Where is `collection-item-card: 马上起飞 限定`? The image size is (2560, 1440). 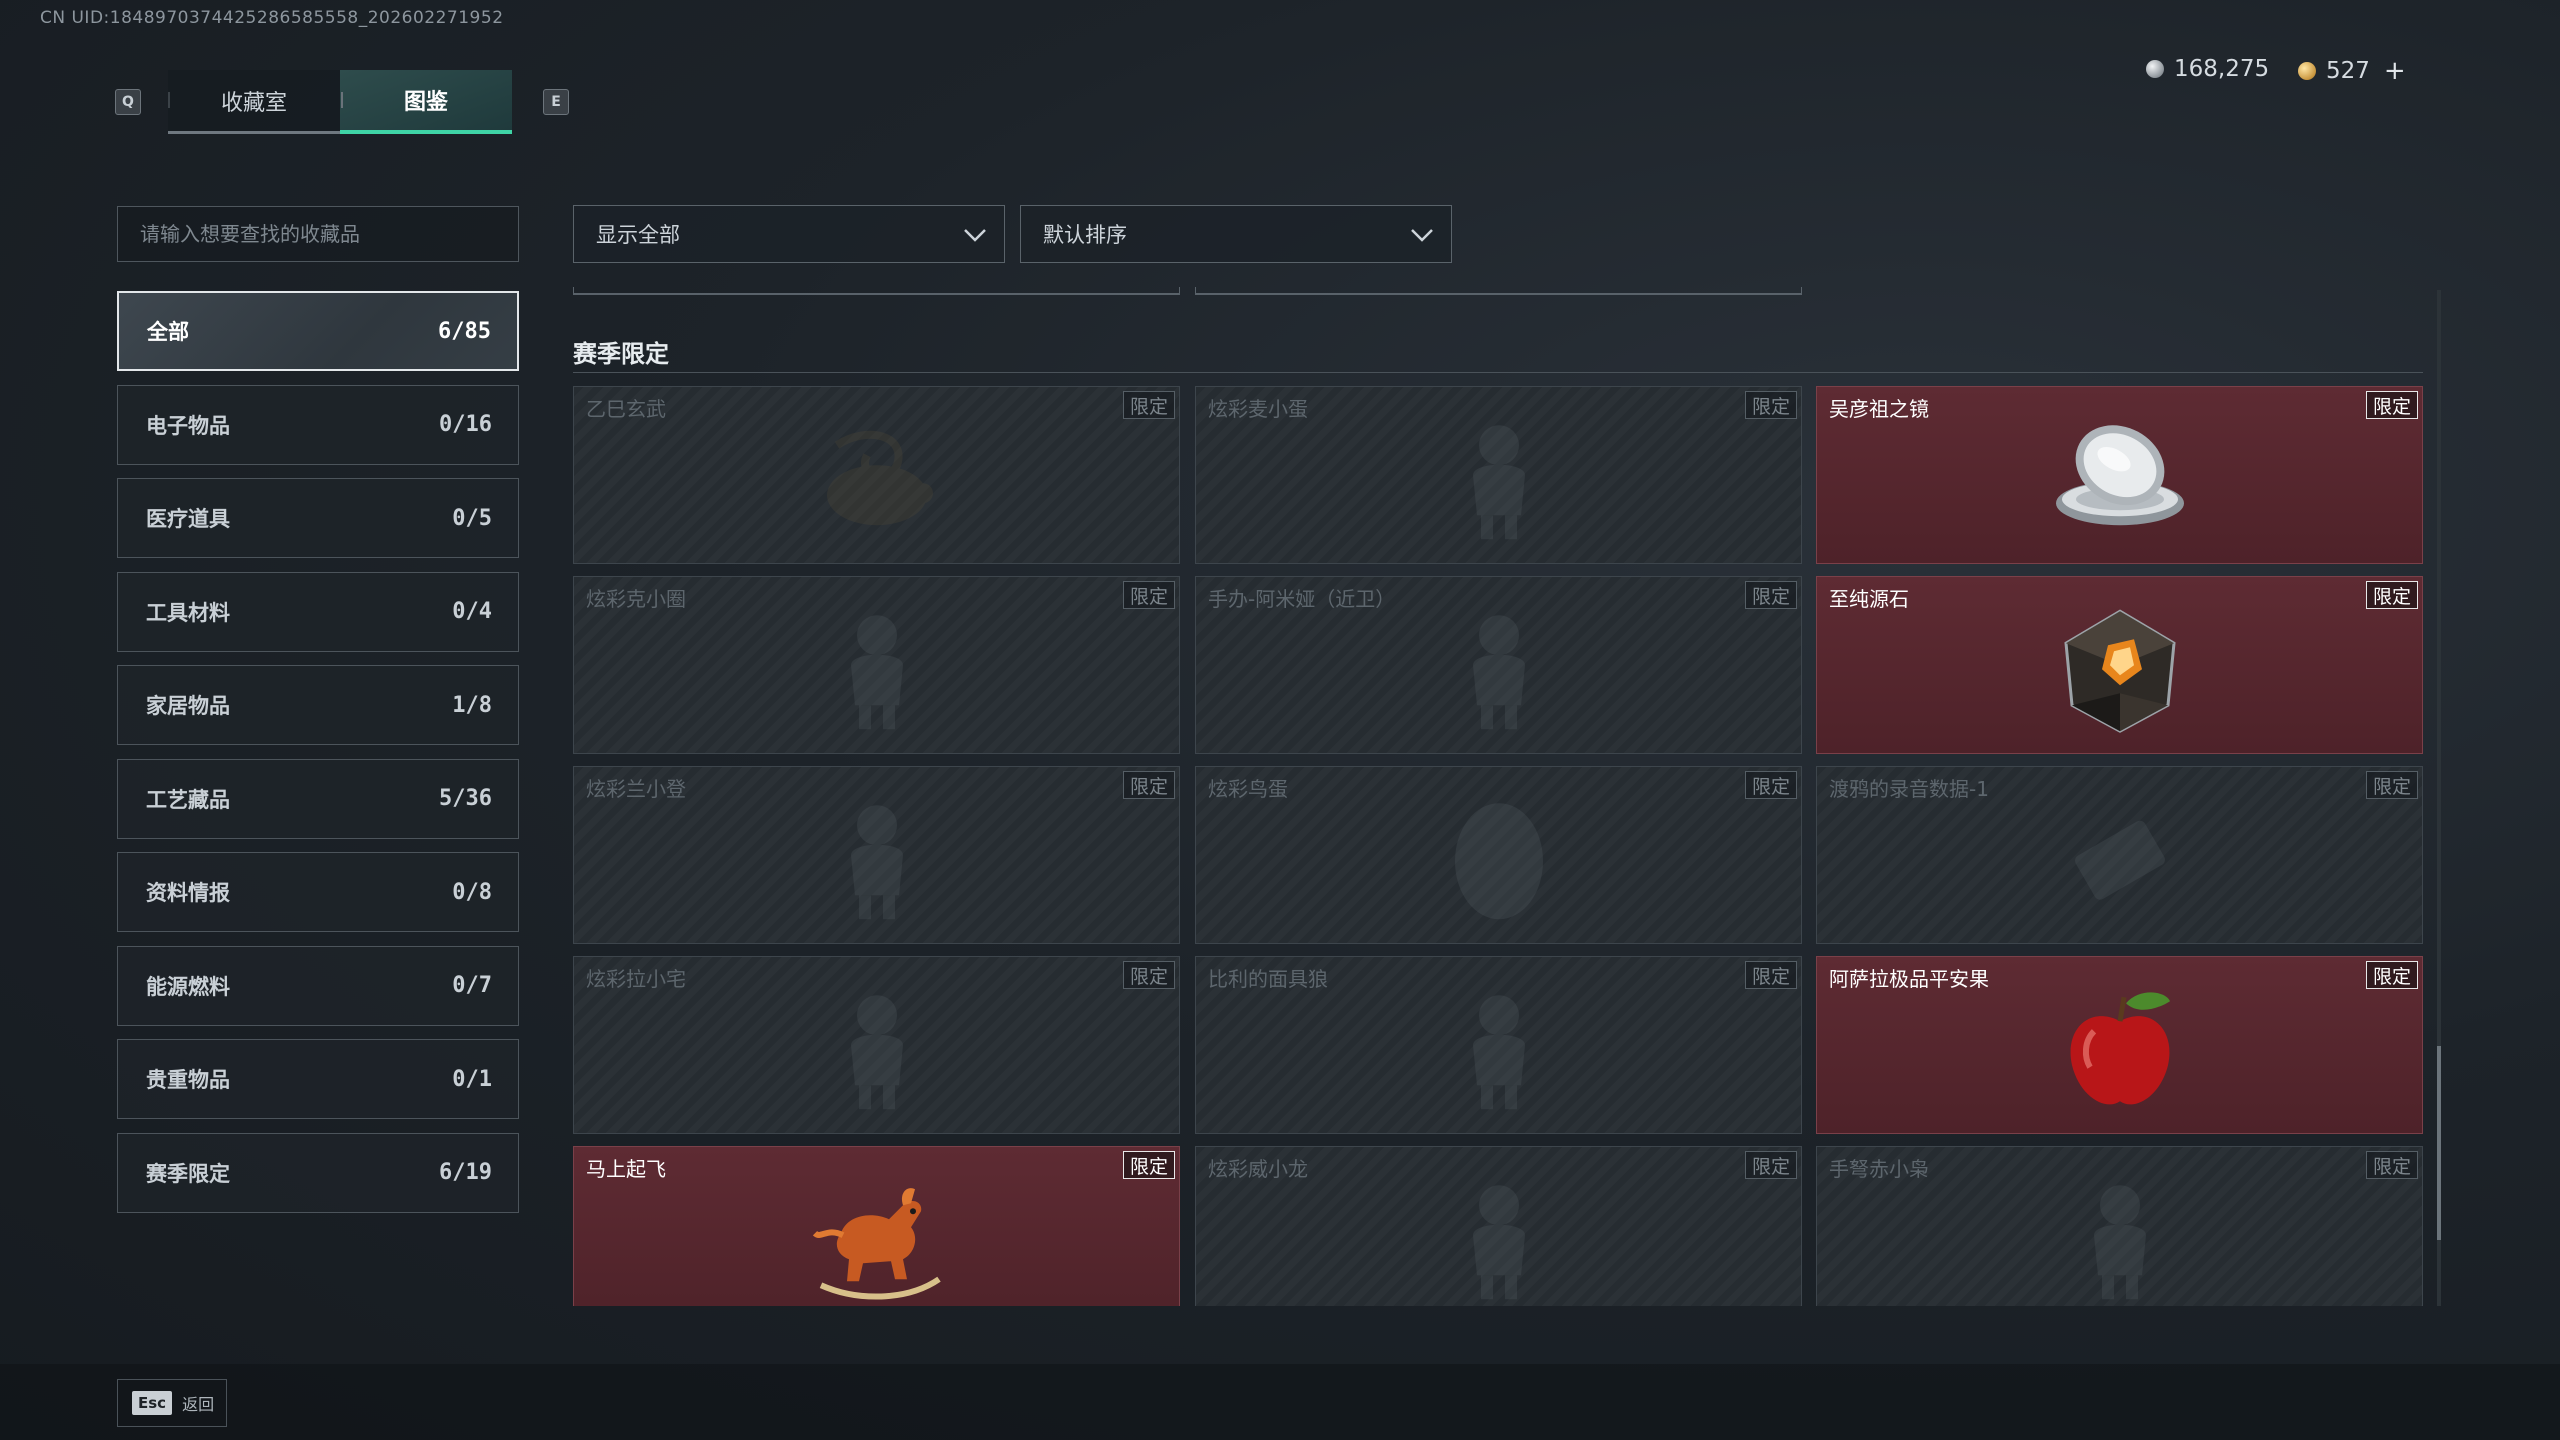 collection-item-card: 马上起飞 限定 is located at coordinates (876, 1226).